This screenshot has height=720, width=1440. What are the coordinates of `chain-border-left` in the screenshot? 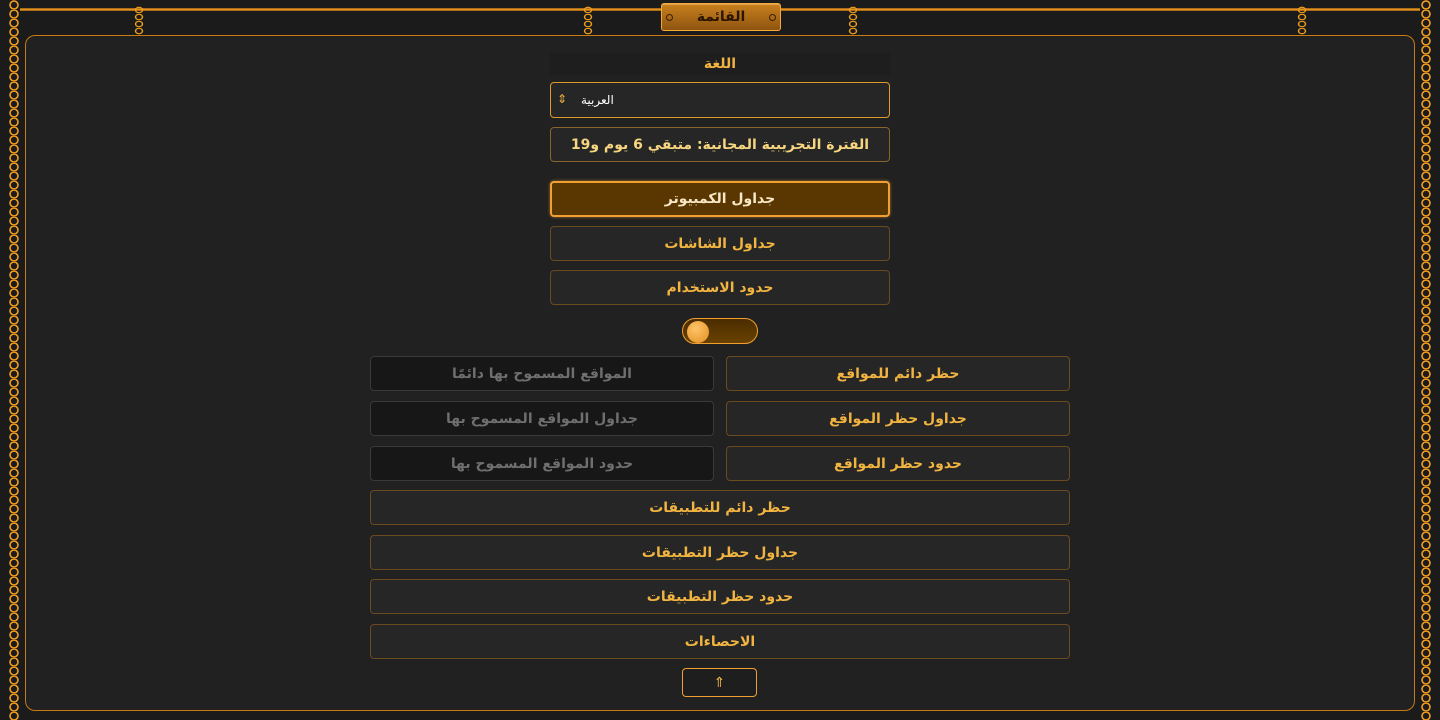 It's located at (14, 360).